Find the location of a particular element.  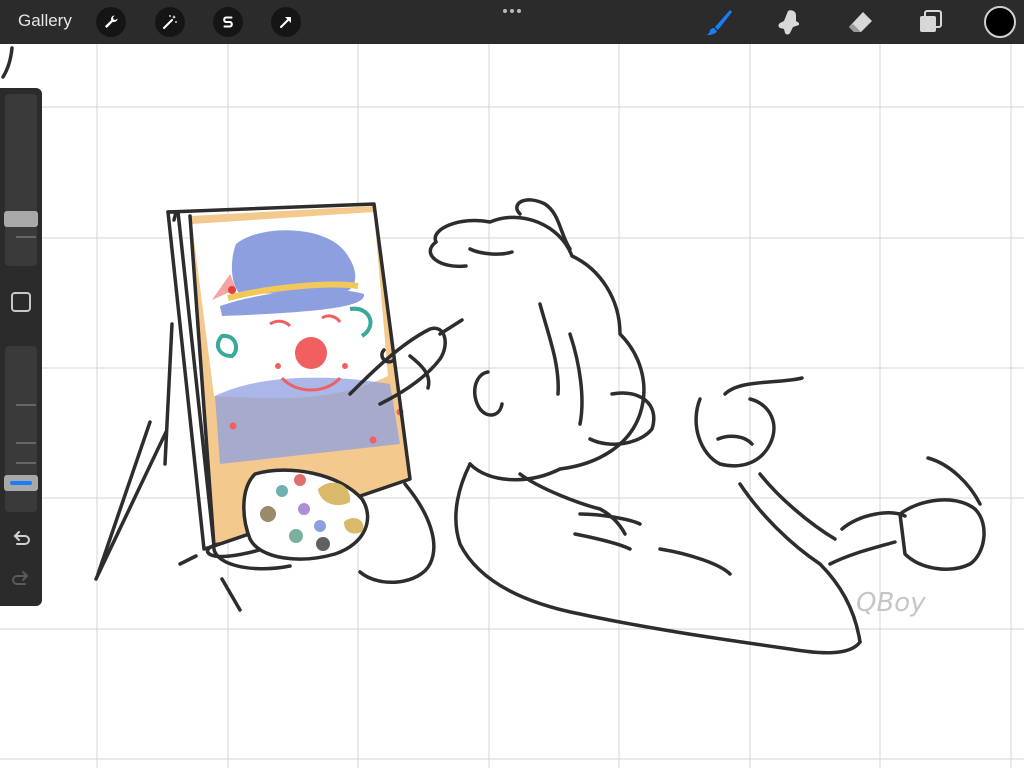

eraser-tool-button is located at coordinates (860, 22).